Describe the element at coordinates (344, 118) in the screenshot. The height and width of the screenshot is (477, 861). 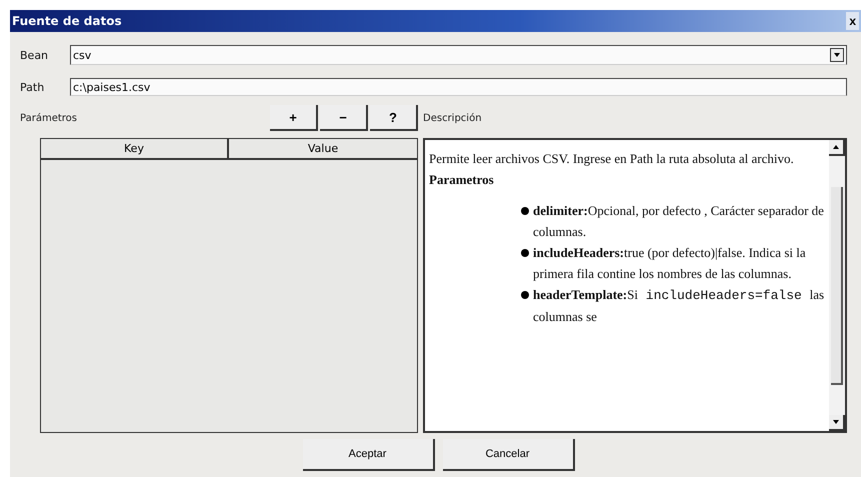
I see `parameter-button: −` at that location.